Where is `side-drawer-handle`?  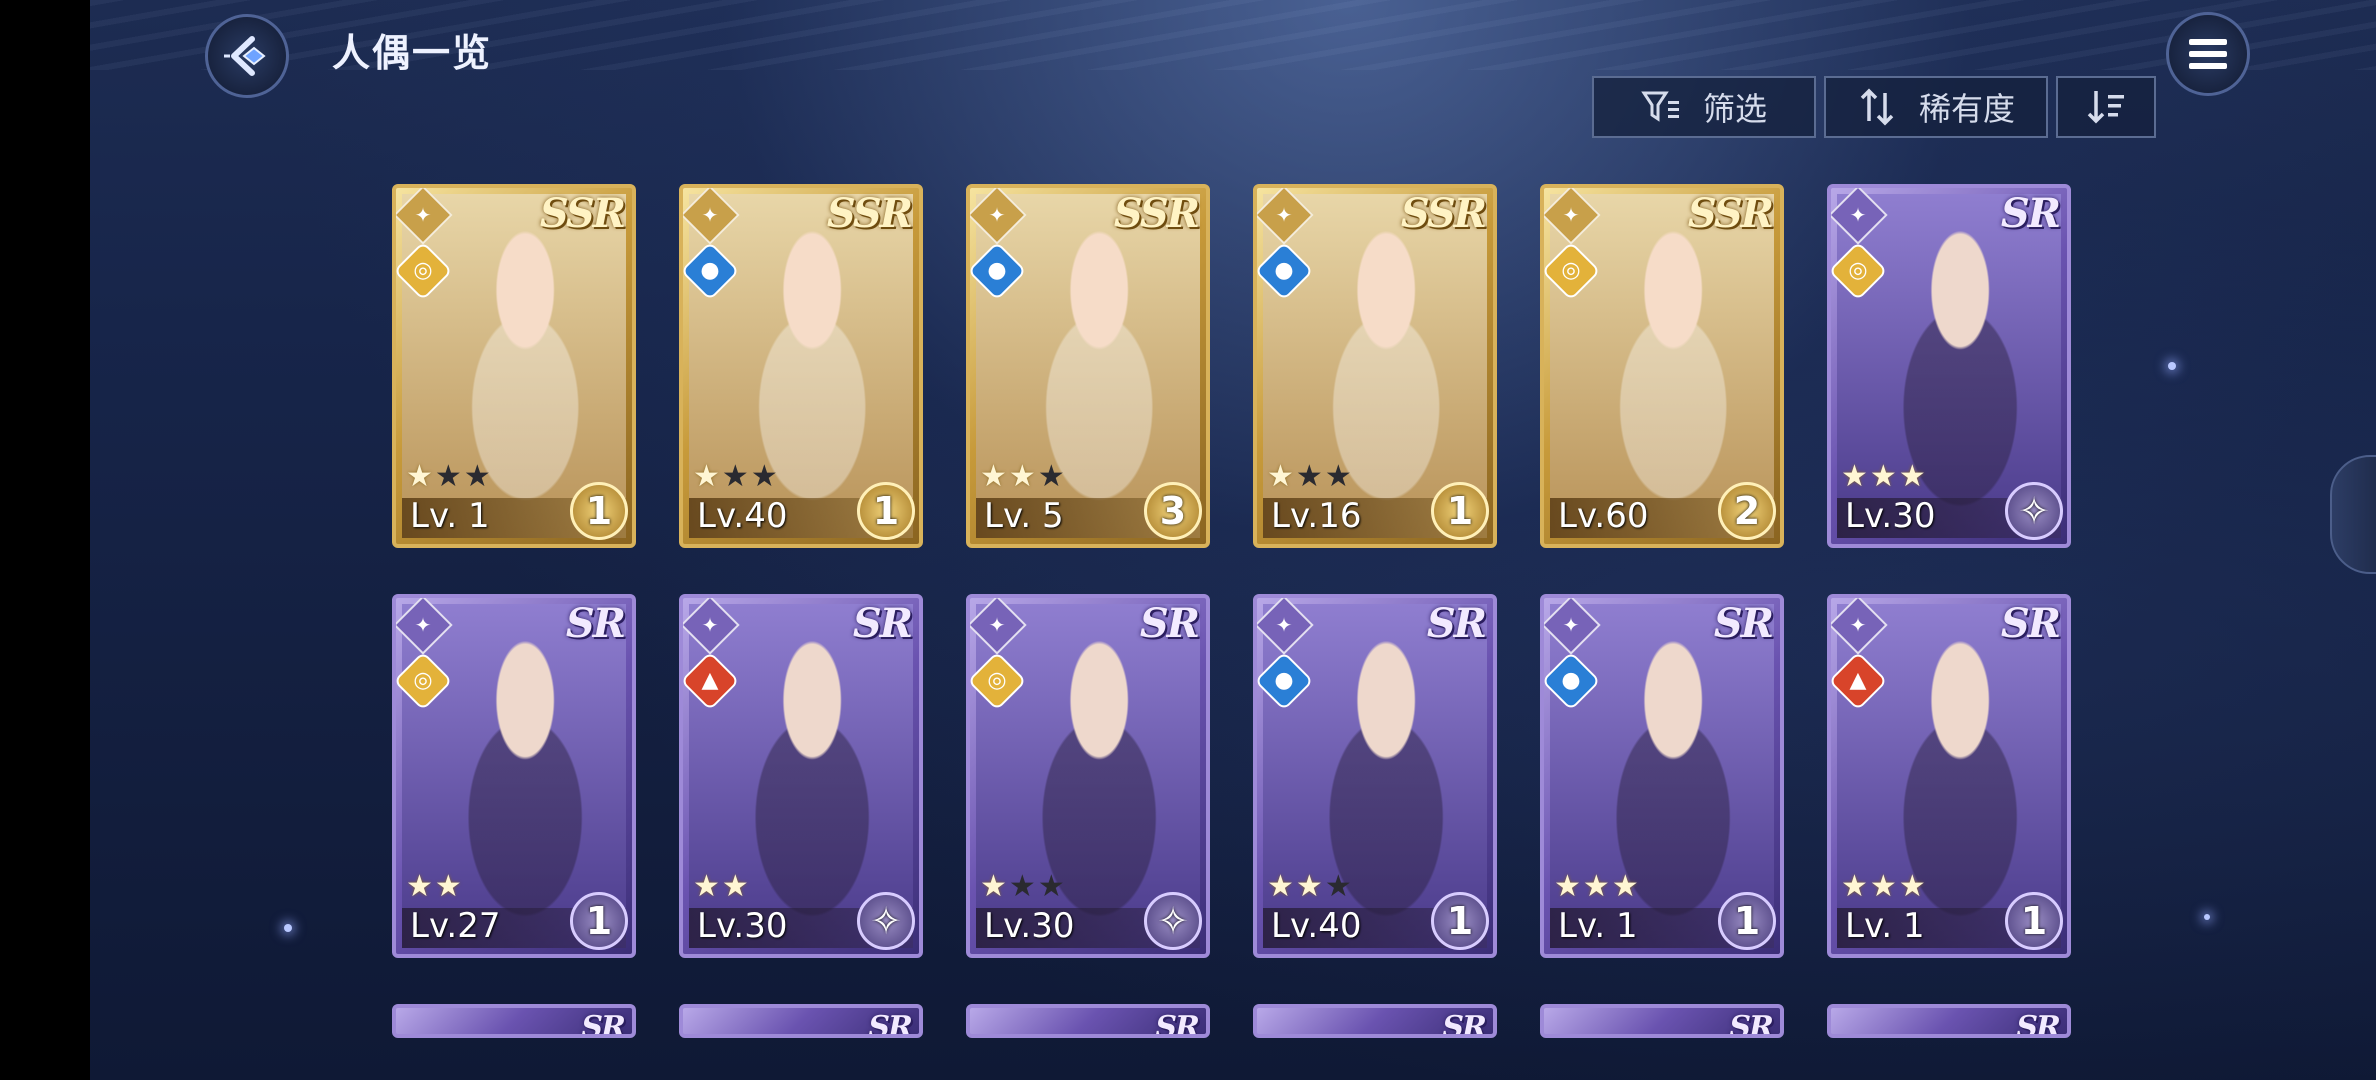
side-drawer-handle is located at coordinates (2353, 514).